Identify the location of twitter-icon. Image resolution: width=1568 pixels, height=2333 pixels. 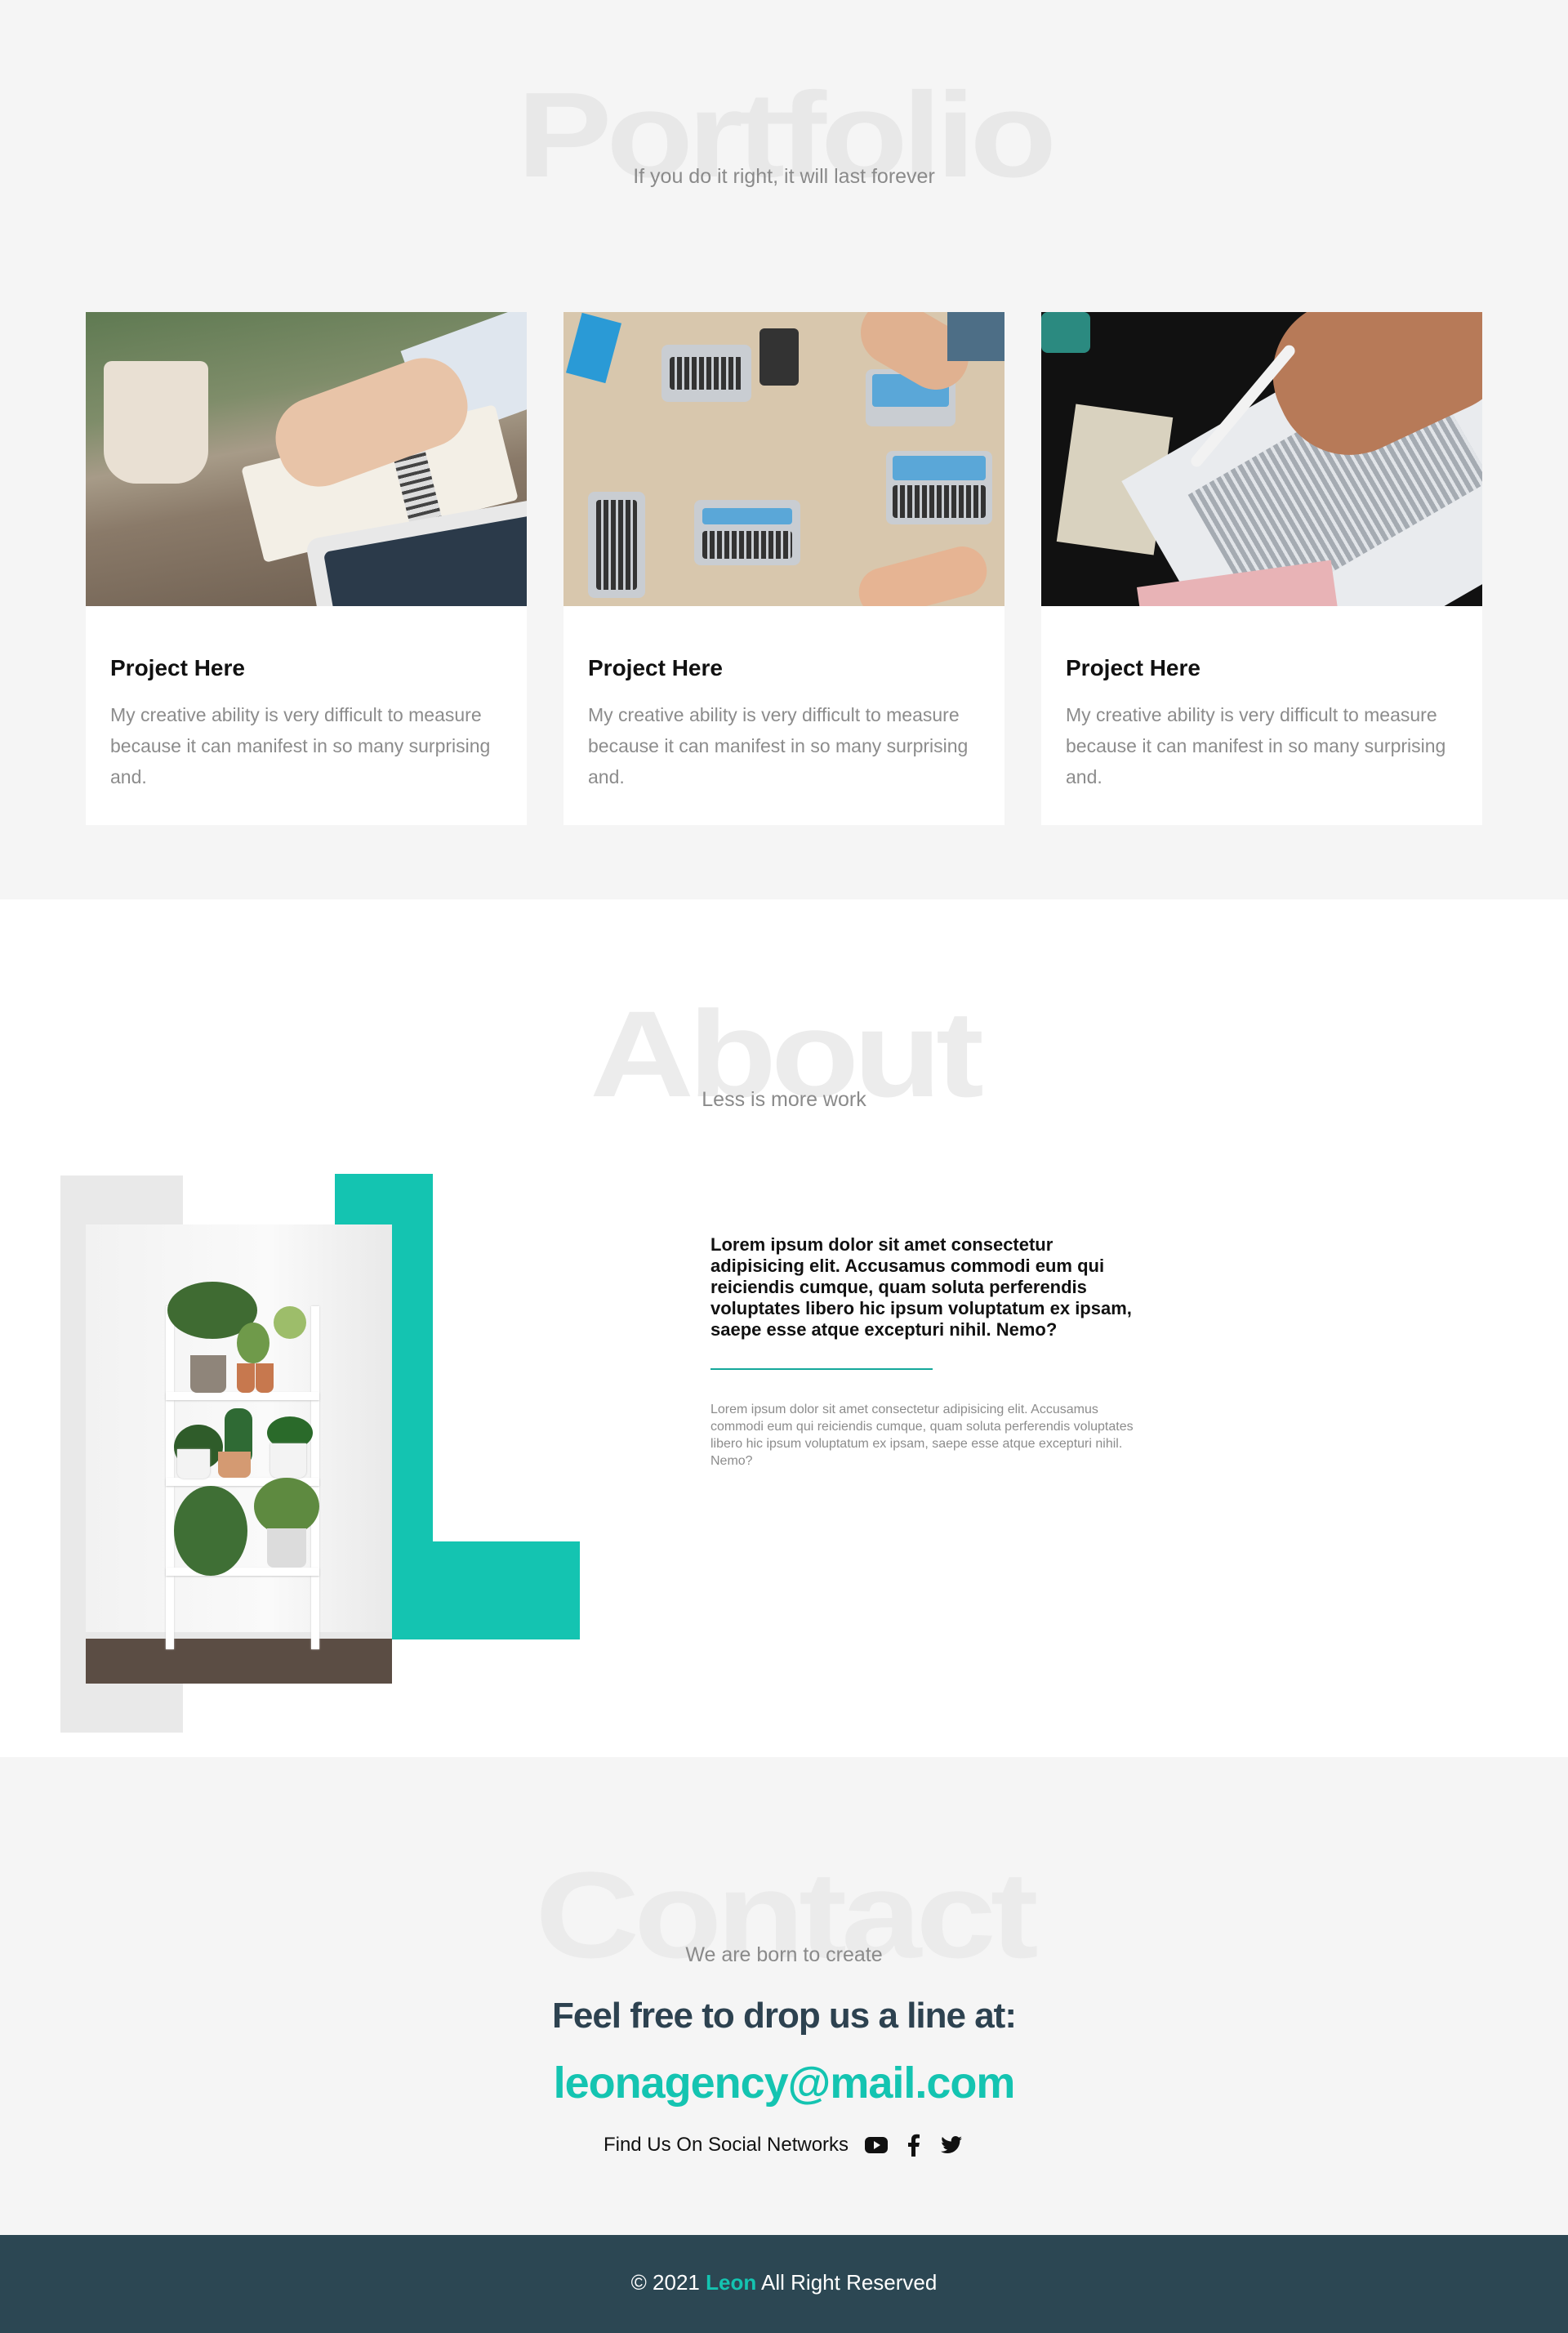
(951, 2145).